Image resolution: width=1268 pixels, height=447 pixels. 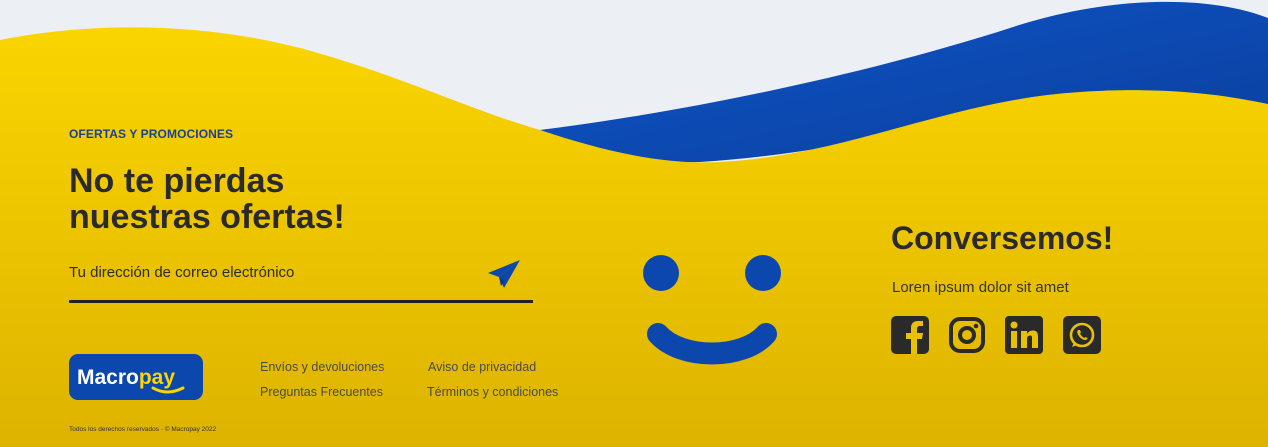 What do you see at coordinates (322, 367) in the screenshot?
I see `footer-link-envios: Envíos y devoluciones` at bounding box center [322, 367].